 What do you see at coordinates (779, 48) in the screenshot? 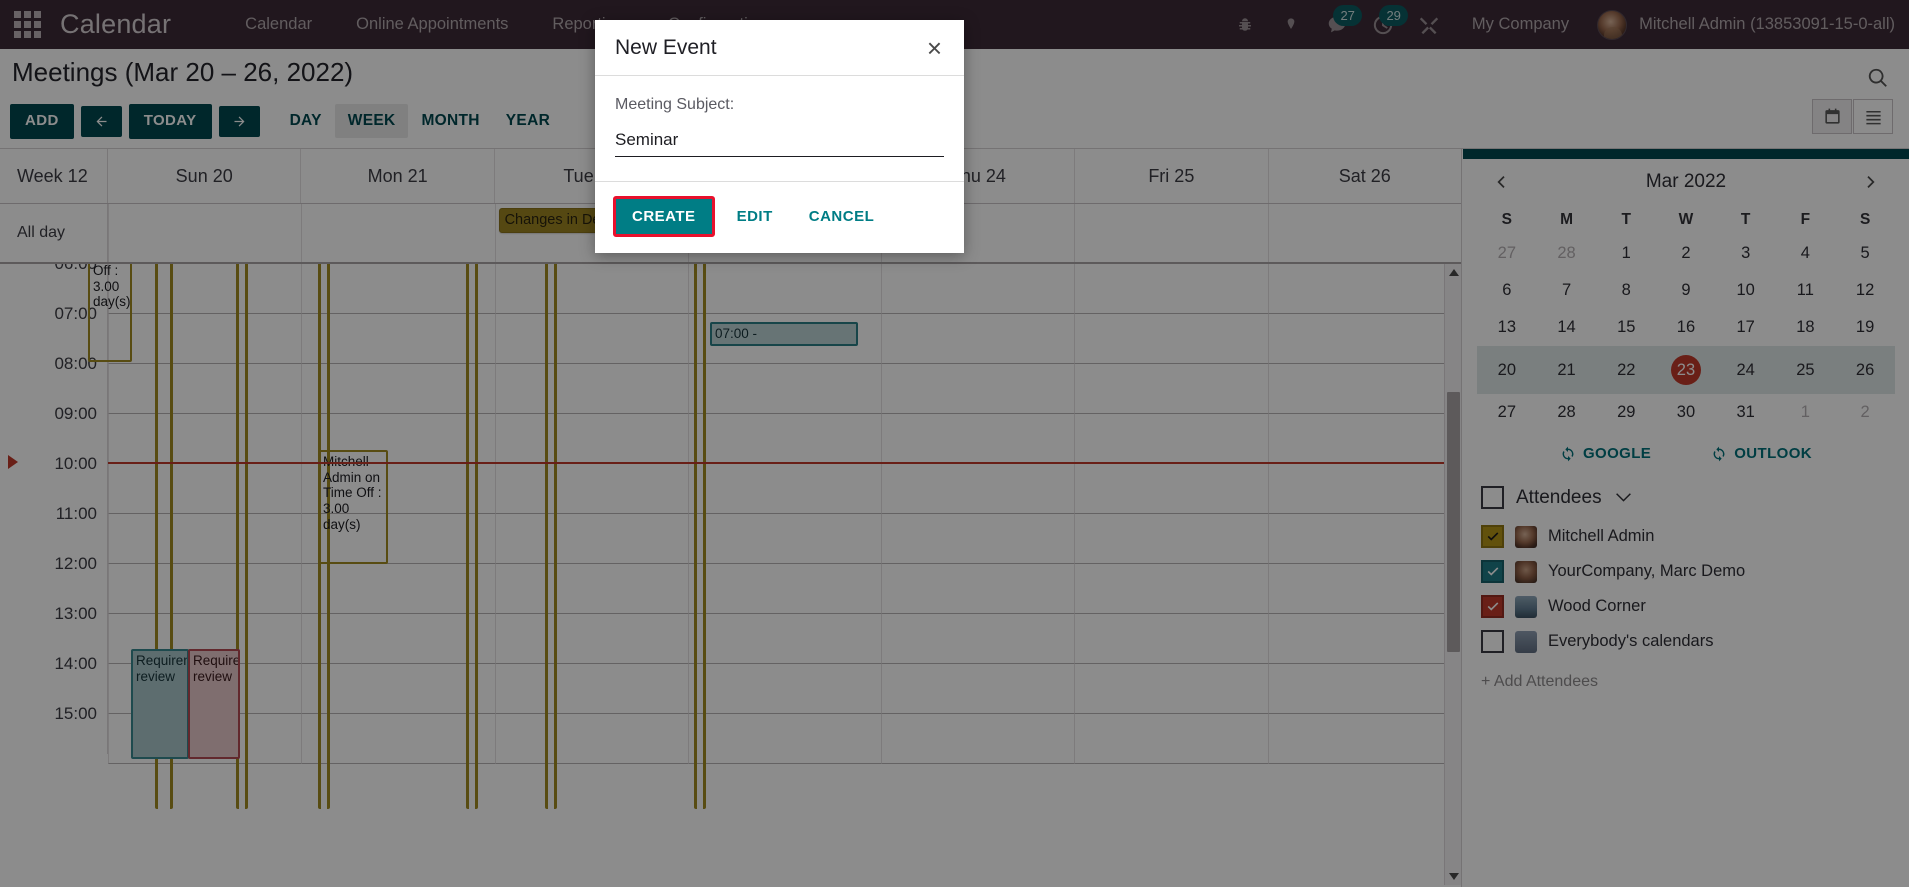
I see `modal-header: New Event ×` at bounding box center [779, 48].